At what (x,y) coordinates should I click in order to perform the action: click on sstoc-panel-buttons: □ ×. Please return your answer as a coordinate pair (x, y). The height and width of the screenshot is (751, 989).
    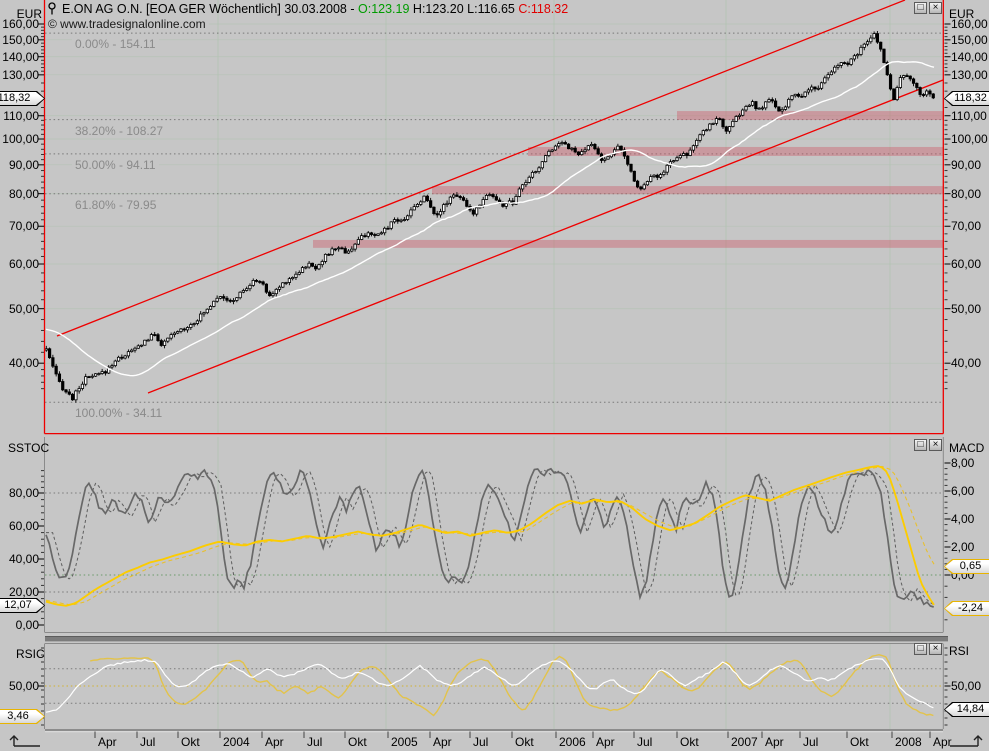
    Looking at the image, I should click on (928, 445).